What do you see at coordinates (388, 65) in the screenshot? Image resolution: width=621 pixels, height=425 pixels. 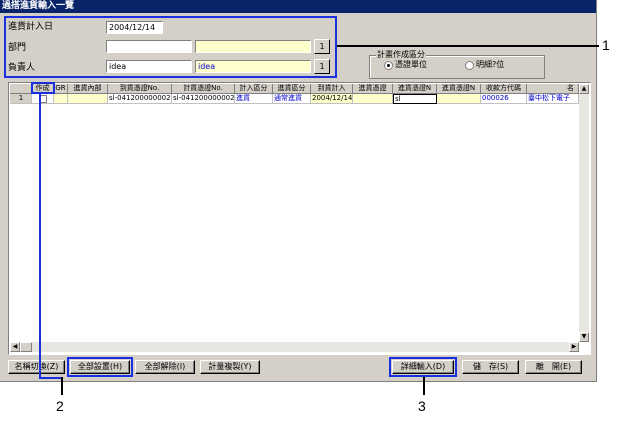 I see `radio-voucher-unit` at bounding box center [388, 65].